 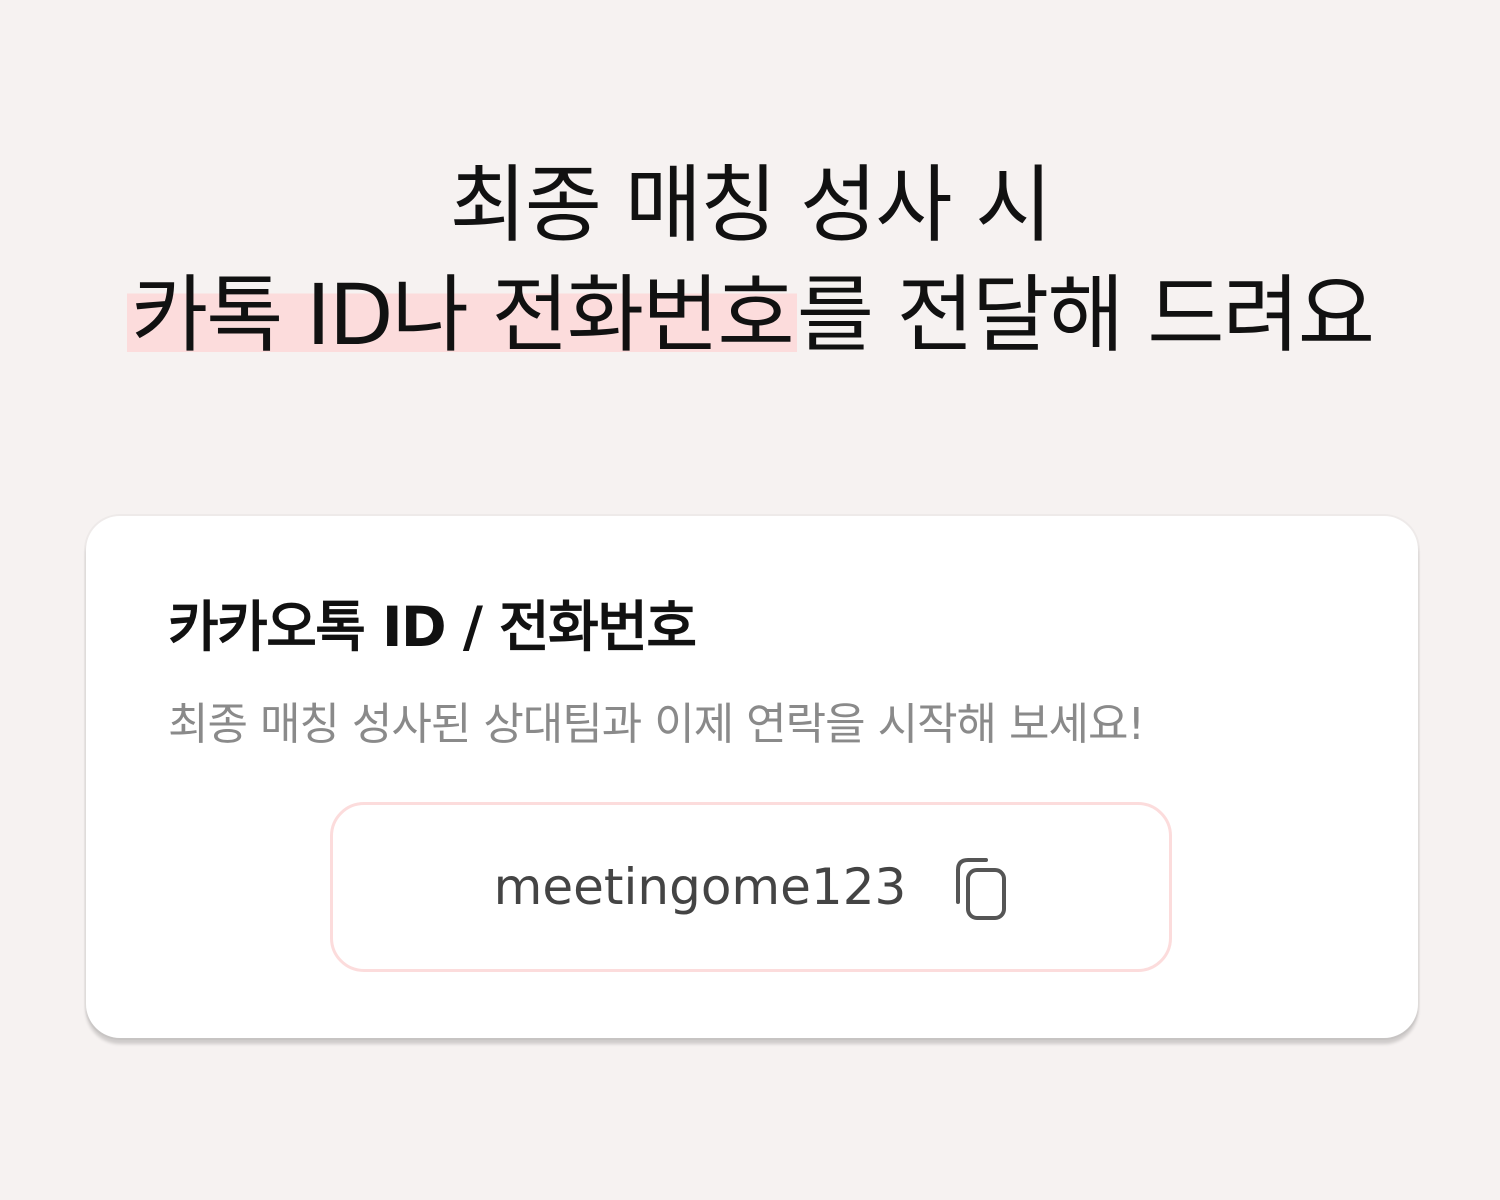 What do you see at coordinates (750, 205) in the screenshot?
I see `headline-line-1: 최종 매칭 성사 시` at bounding box center [750, 205].